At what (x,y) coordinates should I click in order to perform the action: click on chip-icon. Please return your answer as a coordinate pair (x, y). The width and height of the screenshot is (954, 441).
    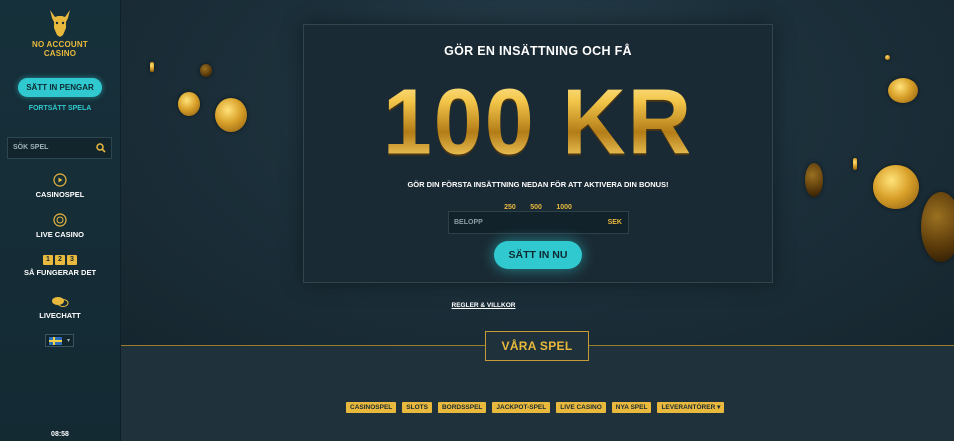
    Looking at the image, I should click on (60, 220).